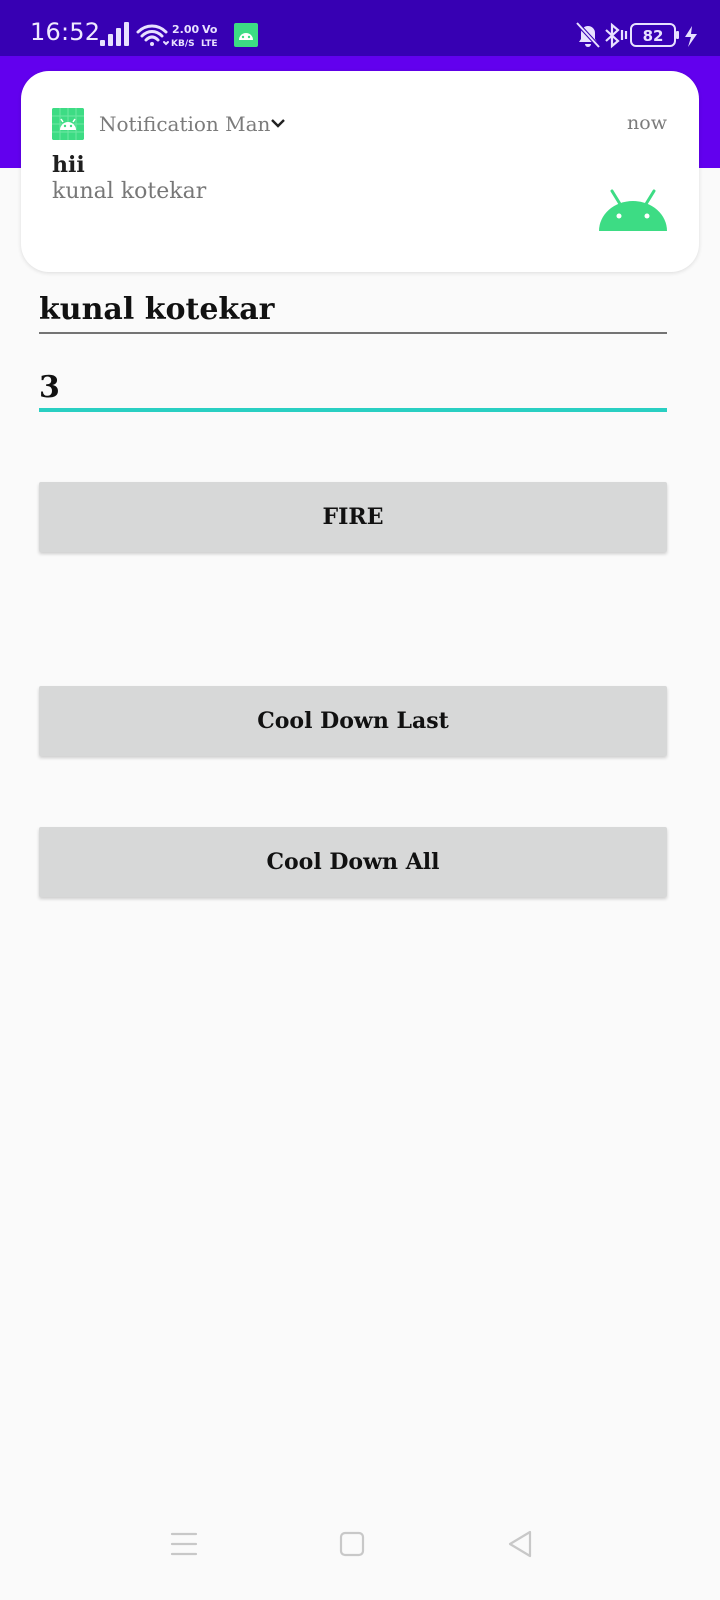 This screenshot has height=1600, width=720. I want to click on bluetooth-icon, so click(616, 35).